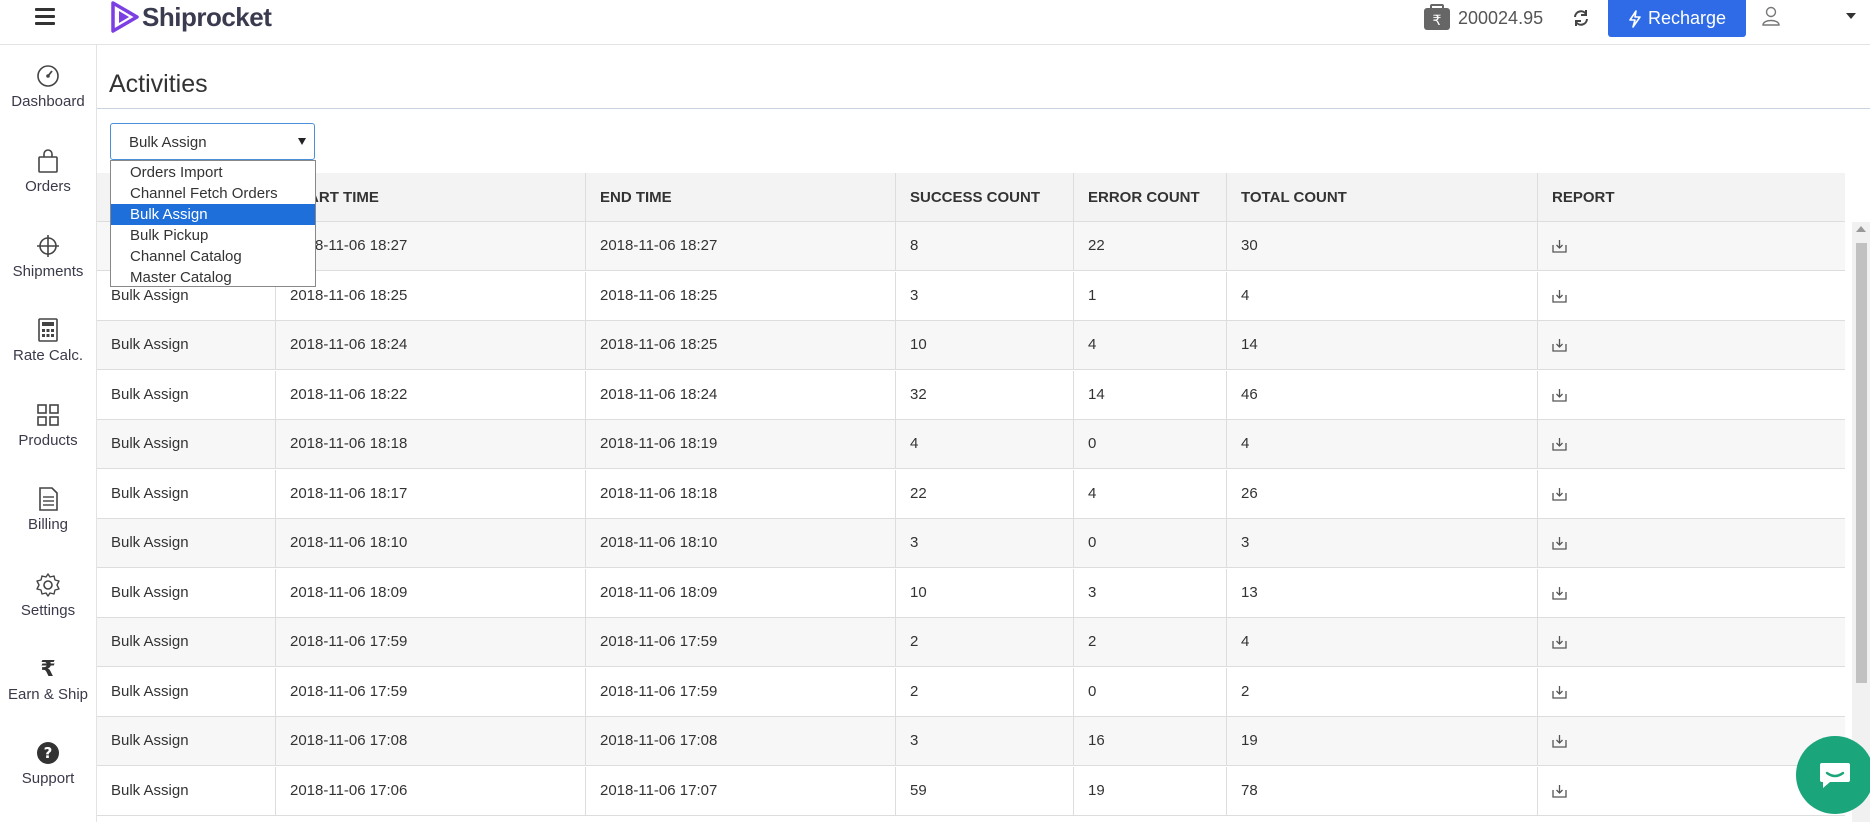  What do you see at coordinates (1150, 692) in the screenshot?
I see `cell-error-count: 0` at bounding box center [1150, 692].